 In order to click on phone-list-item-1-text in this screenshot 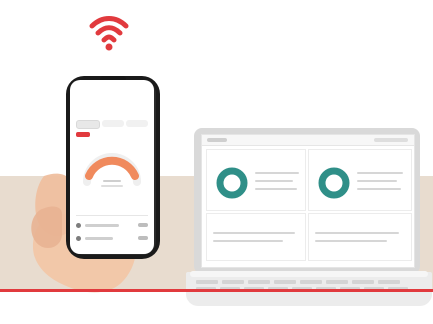, I will do `click(102, 225)`.